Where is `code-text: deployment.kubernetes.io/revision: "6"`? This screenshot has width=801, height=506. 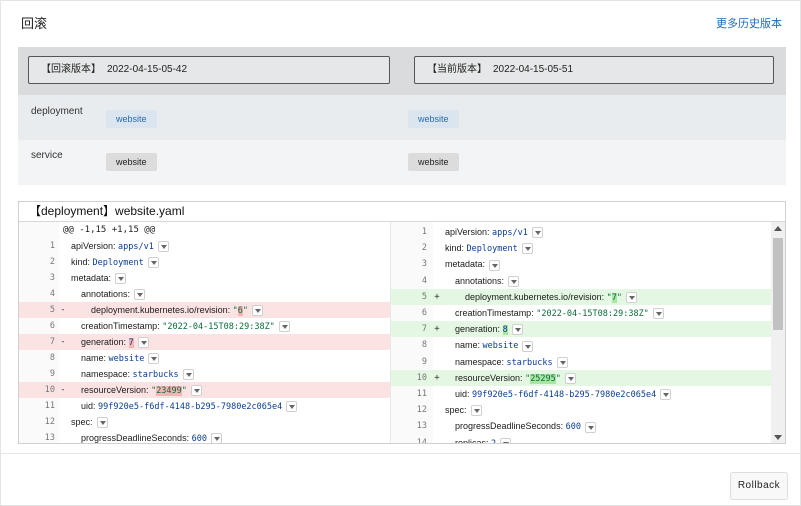 code-text: deployment.kubernetes.io/revision: "6" is located at coordinates (177, 310).